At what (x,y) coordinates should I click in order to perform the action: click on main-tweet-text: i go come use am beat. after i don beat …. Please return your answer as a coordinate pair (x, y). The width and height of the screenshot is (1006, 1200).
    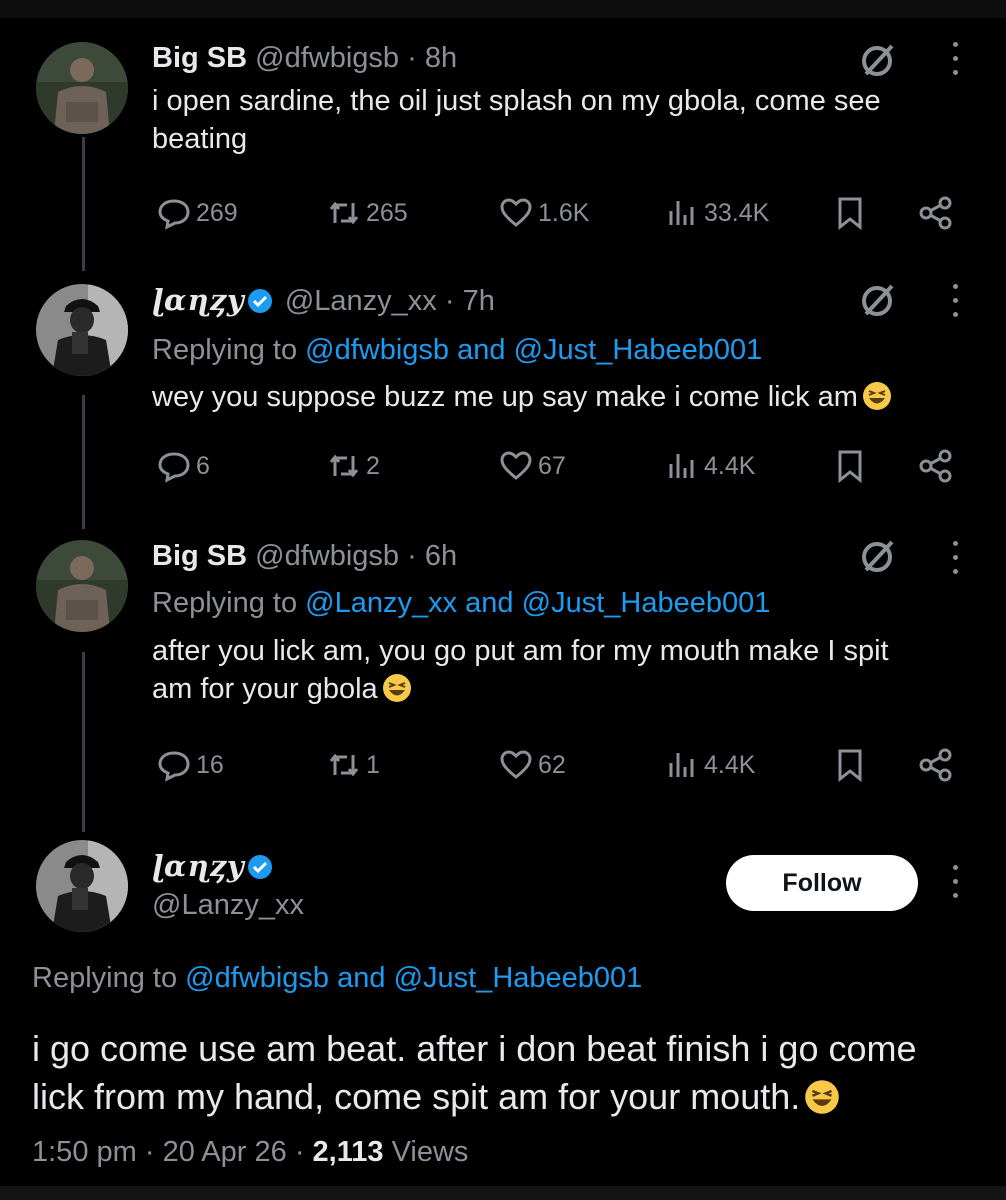
    Looking at the image, I should click on (507, 1073).